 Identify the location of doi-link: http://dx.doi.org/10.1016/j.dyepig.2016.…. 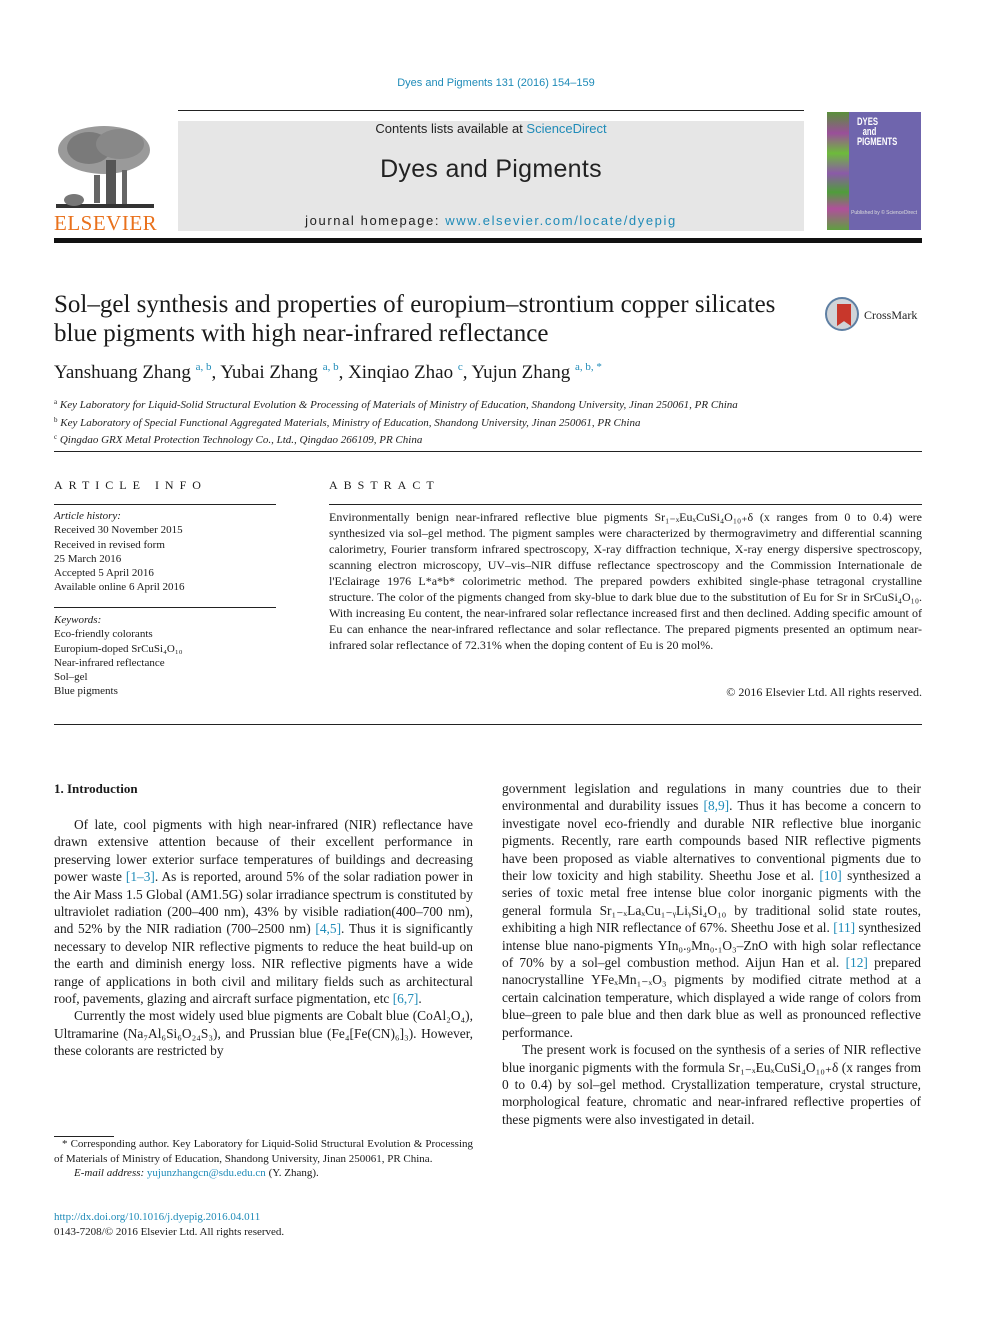
(157, 1217).